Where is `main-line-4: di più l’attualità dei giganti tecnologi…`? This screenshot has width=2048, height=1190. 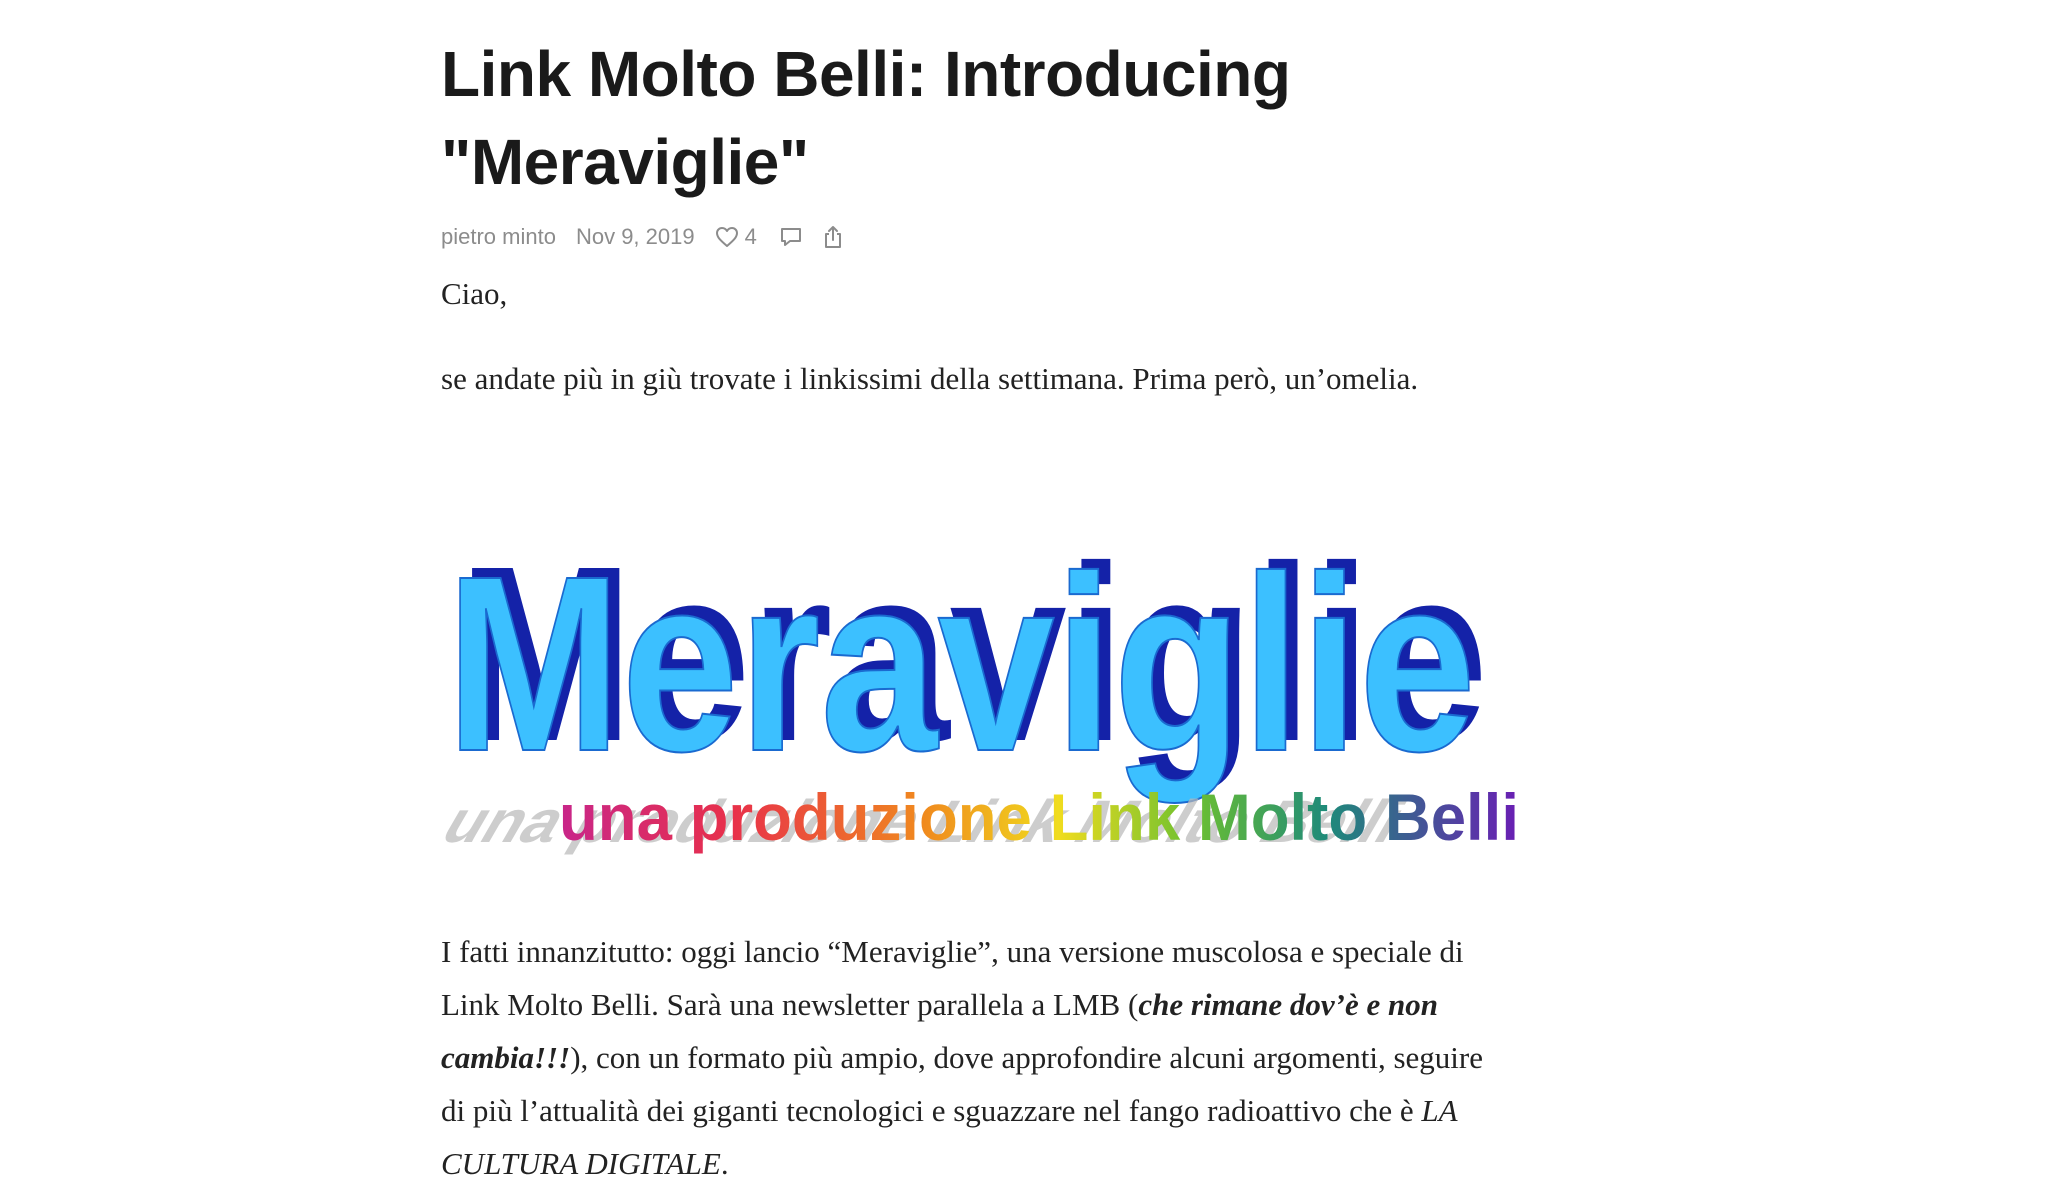
main-line-4: di più l’attualità dei giganti tecnologi… is located at coordinates (1041, 1110).